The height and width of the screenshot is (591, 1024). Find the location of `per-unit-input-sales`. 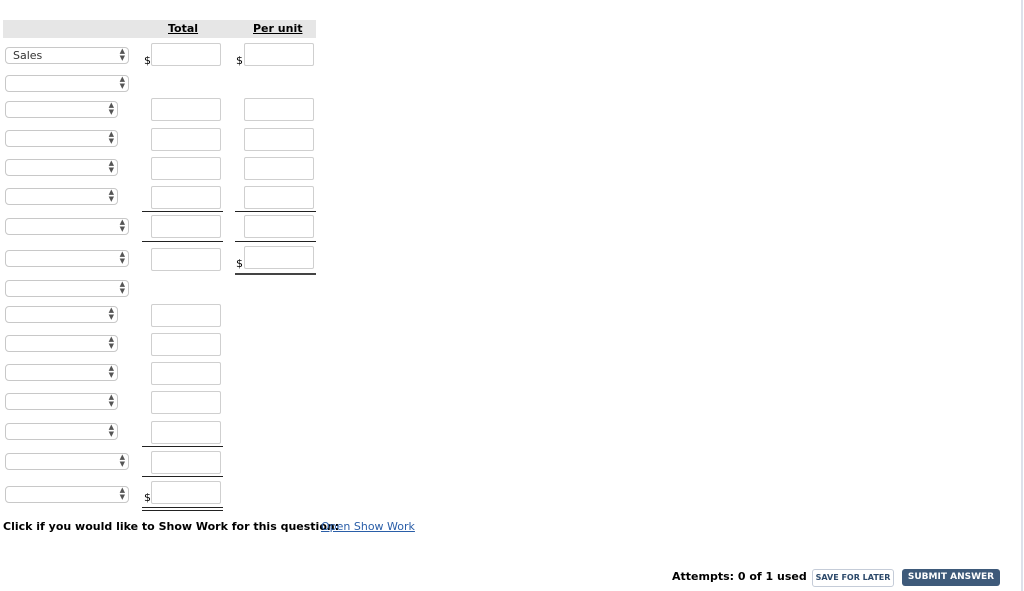

per-unit-input-sales is located at coordinates (279, 54).